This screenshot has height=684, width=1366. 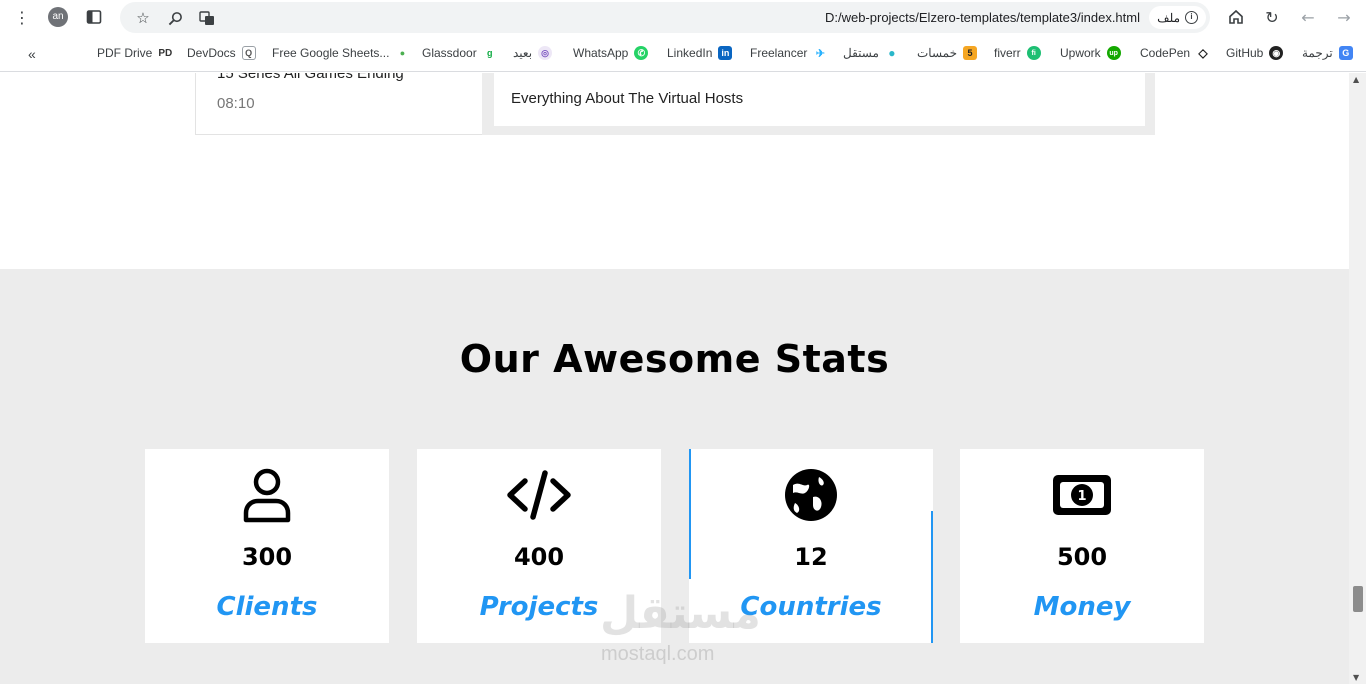 I want to click on freelancer-icon: ✈, so click(x=820, y=53).